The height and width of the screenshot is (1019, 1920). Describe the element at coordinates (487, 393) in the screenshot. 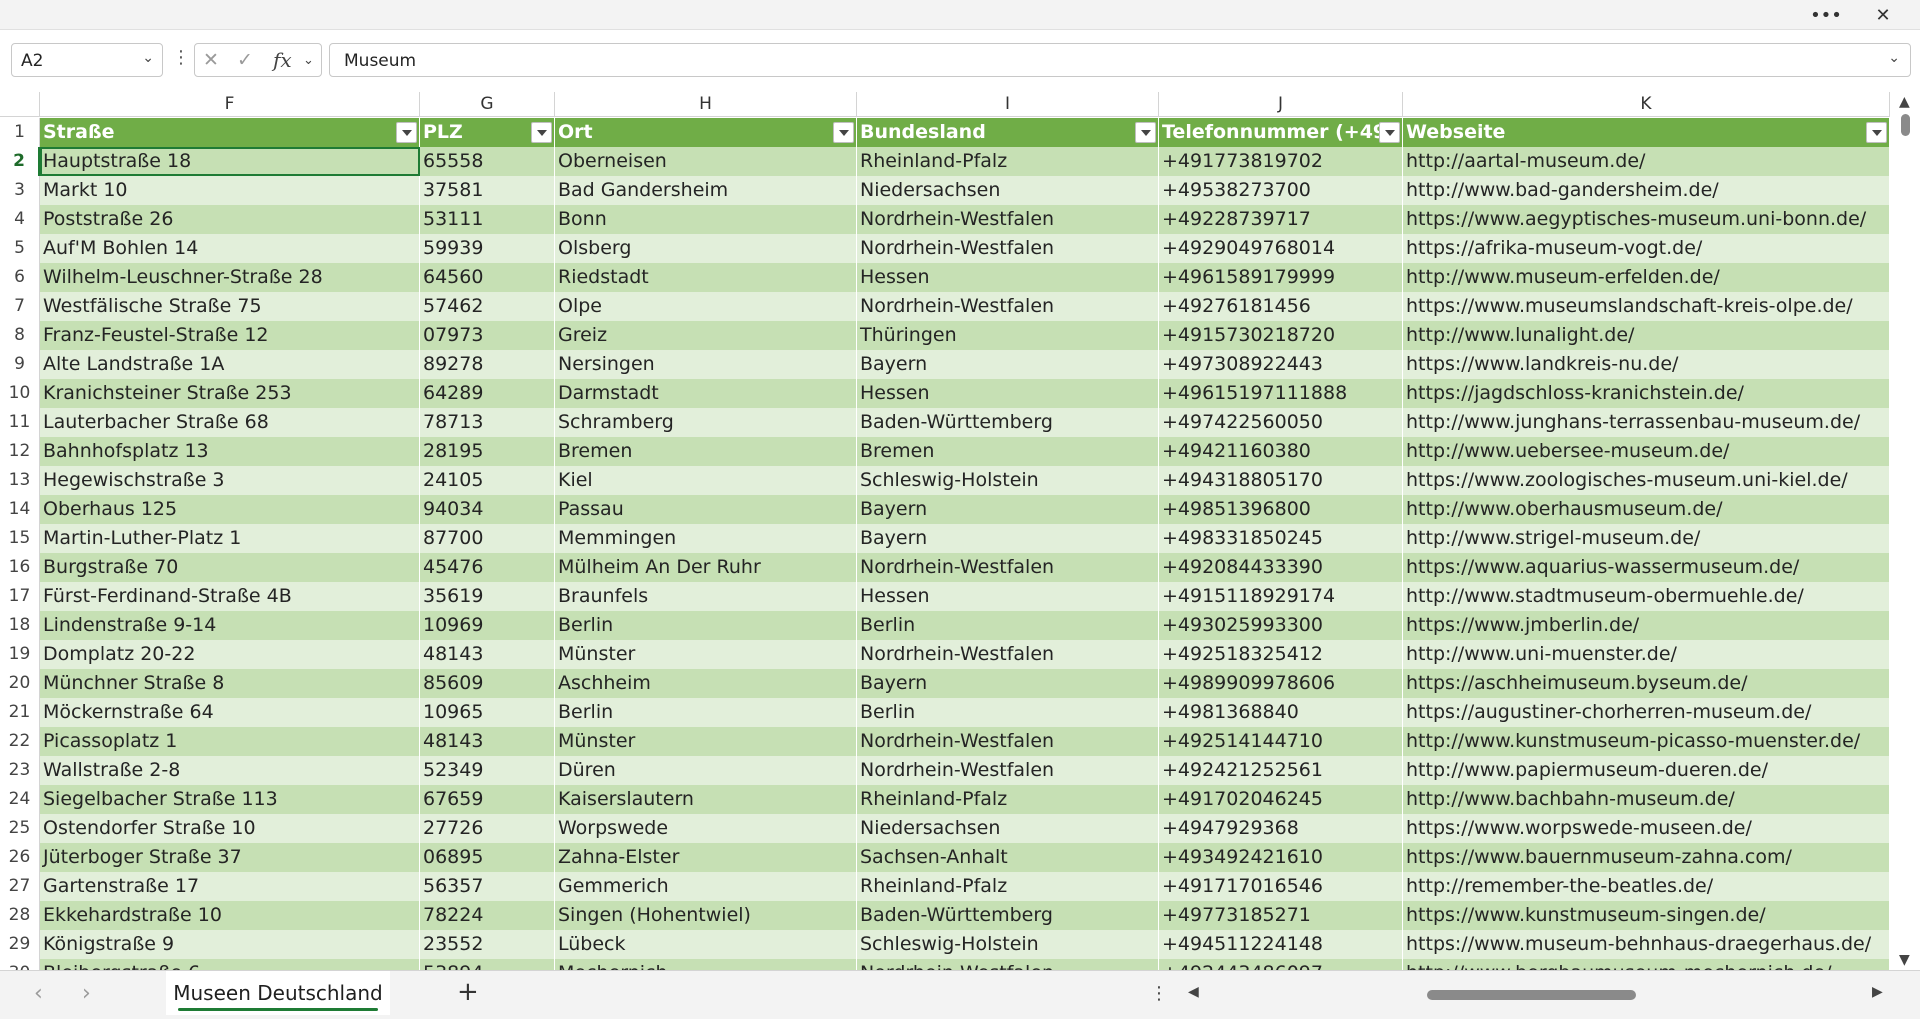

I see `table-cell: 64289` at that location.